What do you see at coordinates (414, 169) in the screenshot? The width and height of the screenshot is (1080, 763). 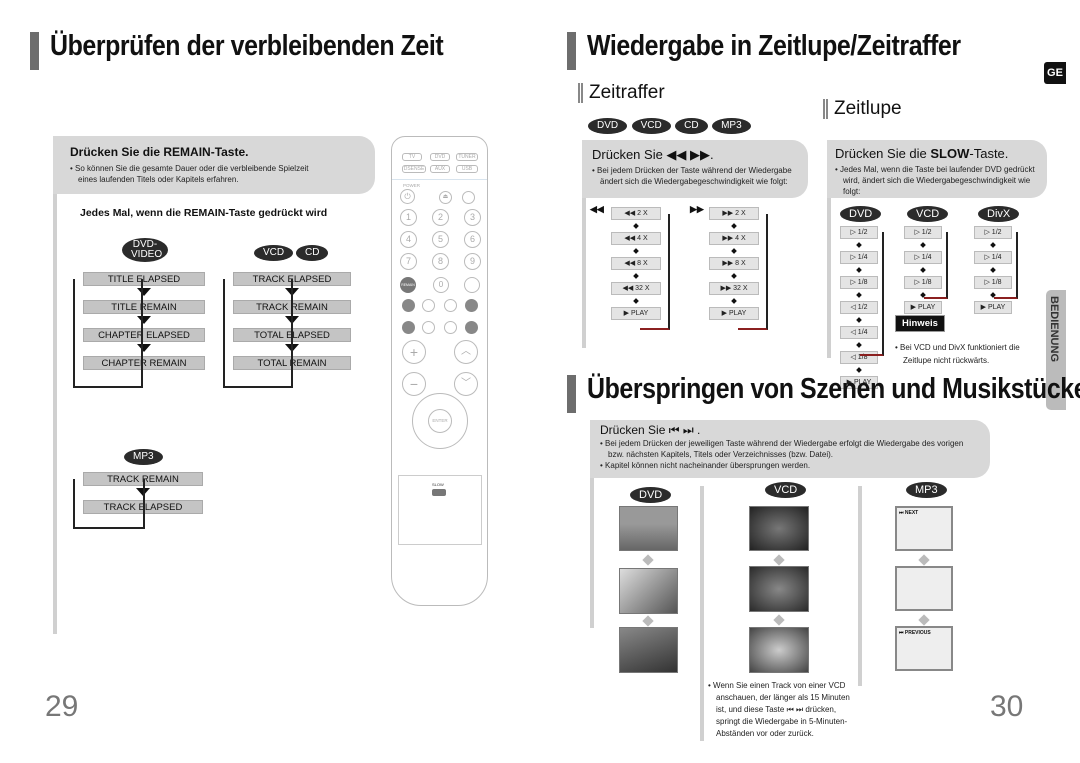 I see `remote-button: DSENSE` at bounding box center [414, 169].